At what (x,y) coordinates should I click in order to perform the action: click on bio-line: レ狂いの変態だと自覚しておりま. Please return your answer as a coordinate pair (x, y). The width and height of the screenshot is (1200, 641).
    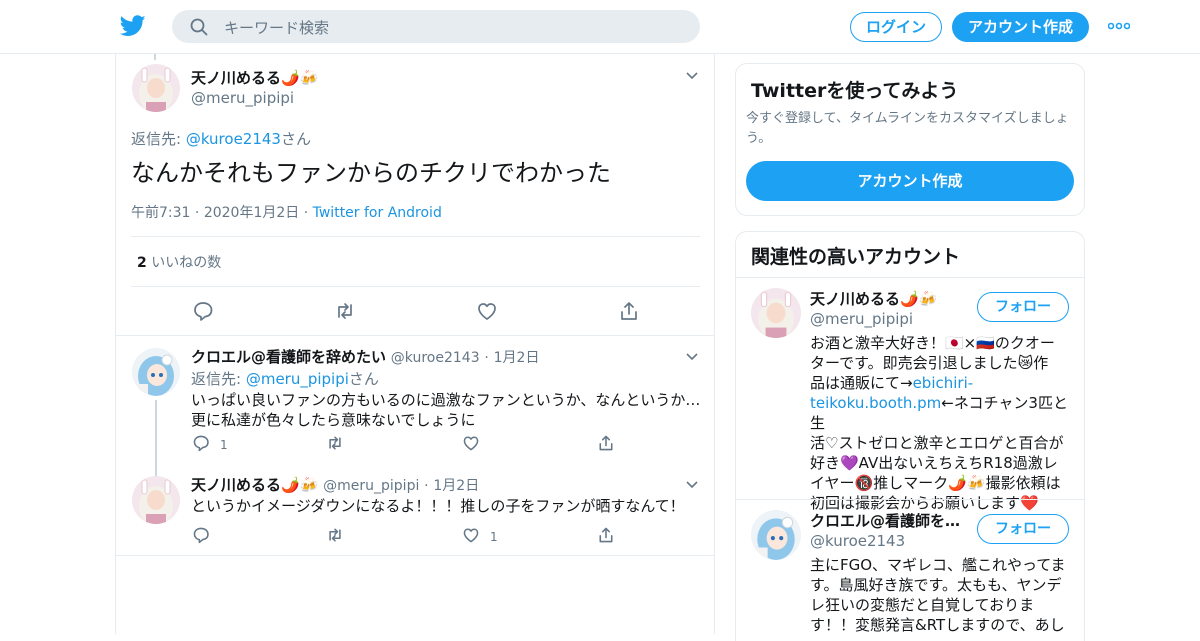
    Looking at the image, I should click on (922, 605).